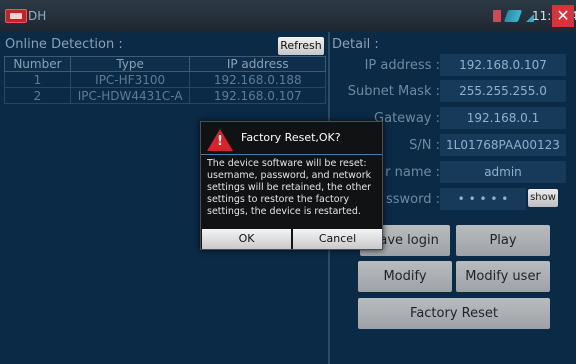  What do you see at coordinates (513, 16) in the screenshot?
I see `charging-icon` at bounding box center [513, 16].